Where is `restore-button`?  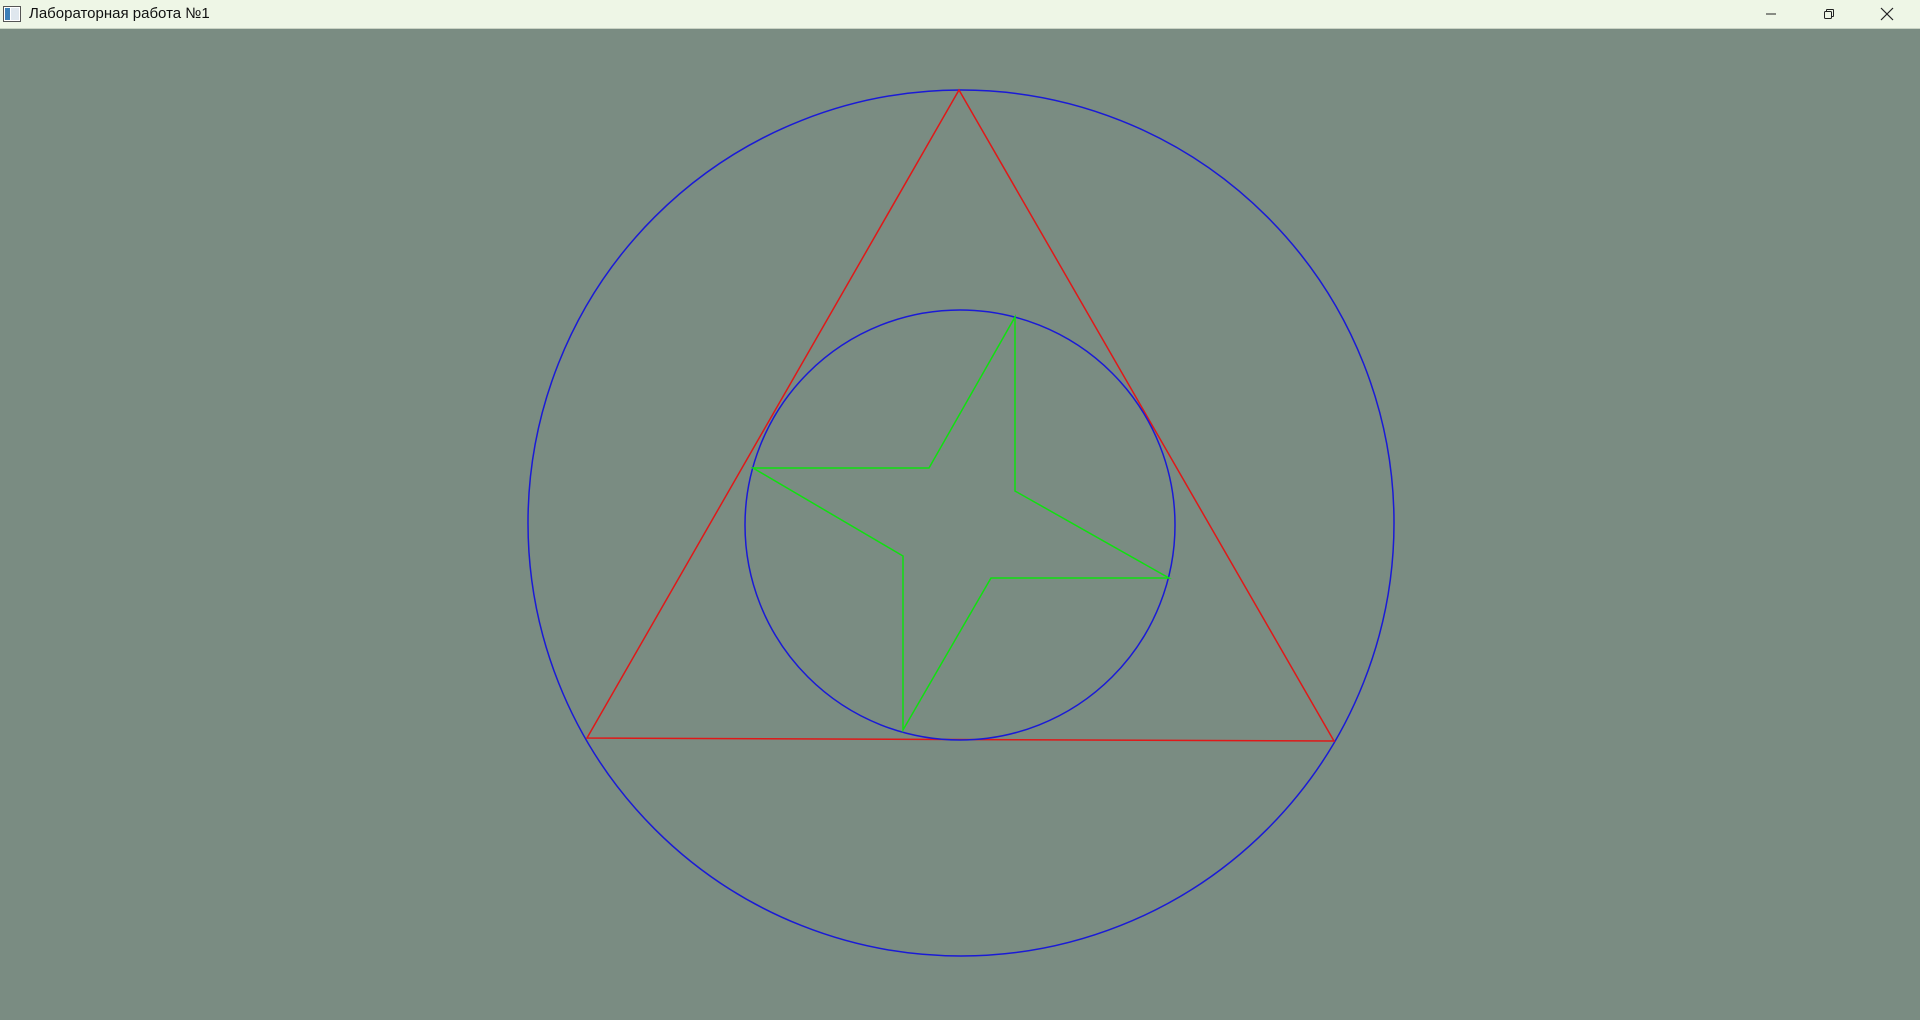 restore-button is located at coordinates (1829, 14).